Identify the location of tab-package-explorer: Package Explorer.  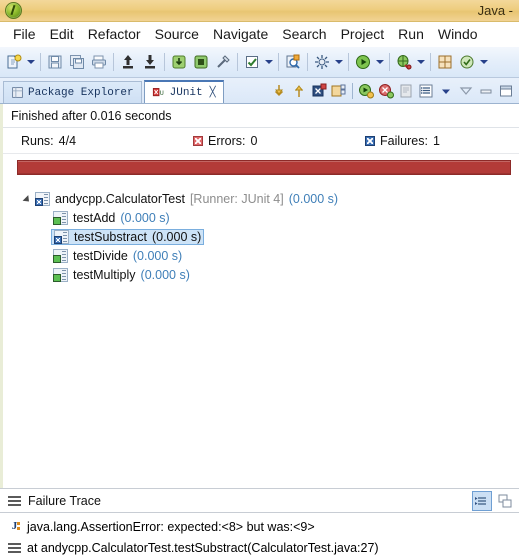
(72, 92).